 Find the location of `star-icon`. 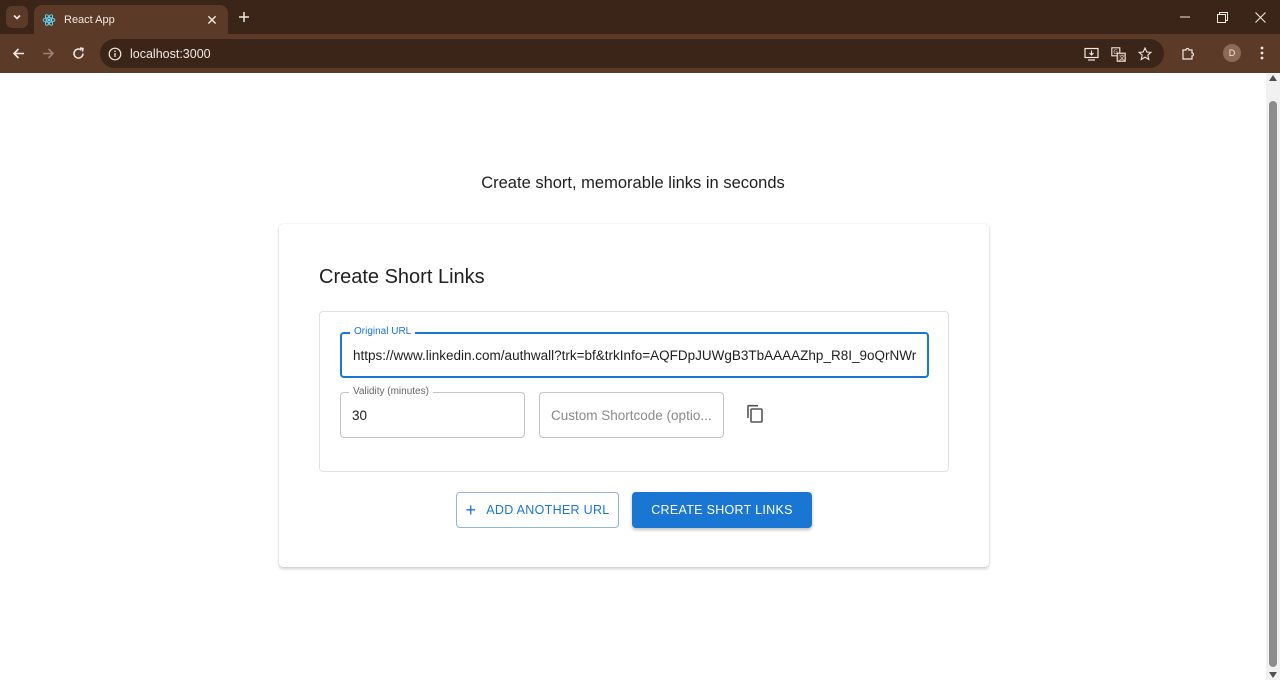

star-icon is located at coordinates (1145, 54).